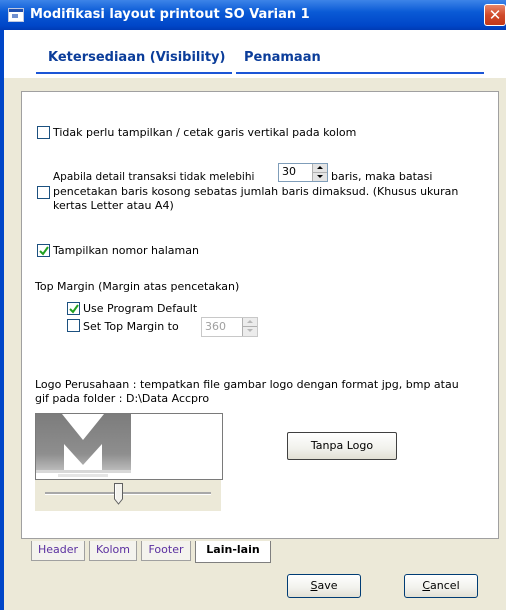 This screenshot has height=610, width=506. I want to click on max-rows-spin-buttons, so click(319, 172).